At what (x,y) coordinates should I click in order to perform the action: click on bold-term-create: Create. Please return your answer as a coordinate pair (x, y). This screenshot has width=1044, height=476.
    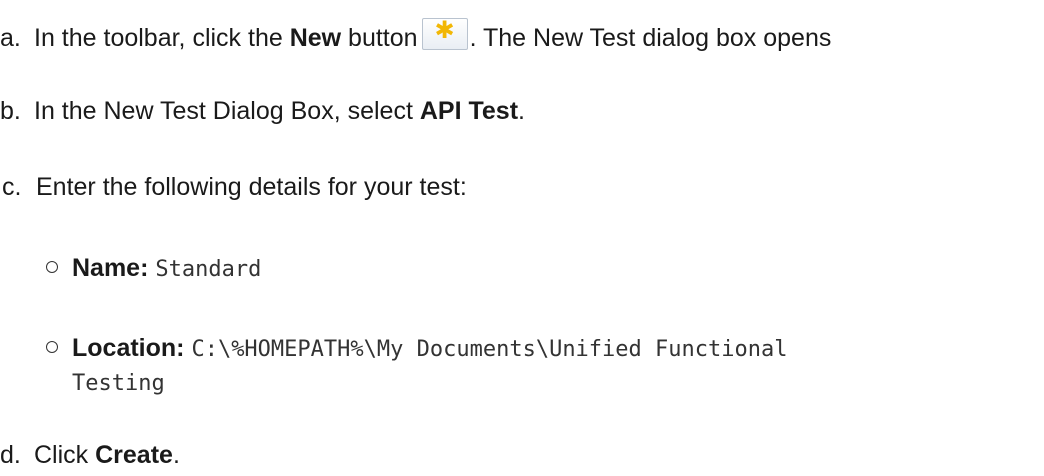
    Looking at the image, I should click on (134, 455).